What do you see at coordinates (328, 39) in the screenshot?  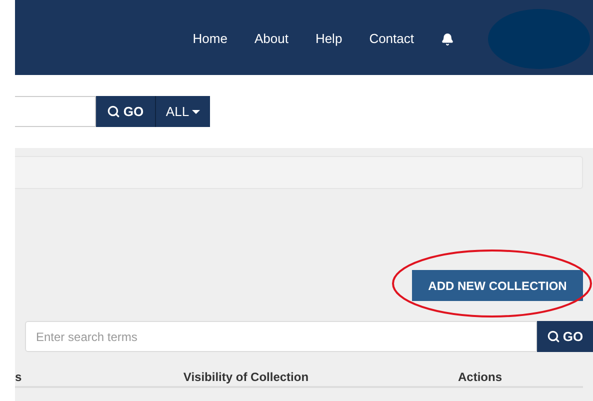 I see `nav-link: Help` at bounding box center [328, 39].